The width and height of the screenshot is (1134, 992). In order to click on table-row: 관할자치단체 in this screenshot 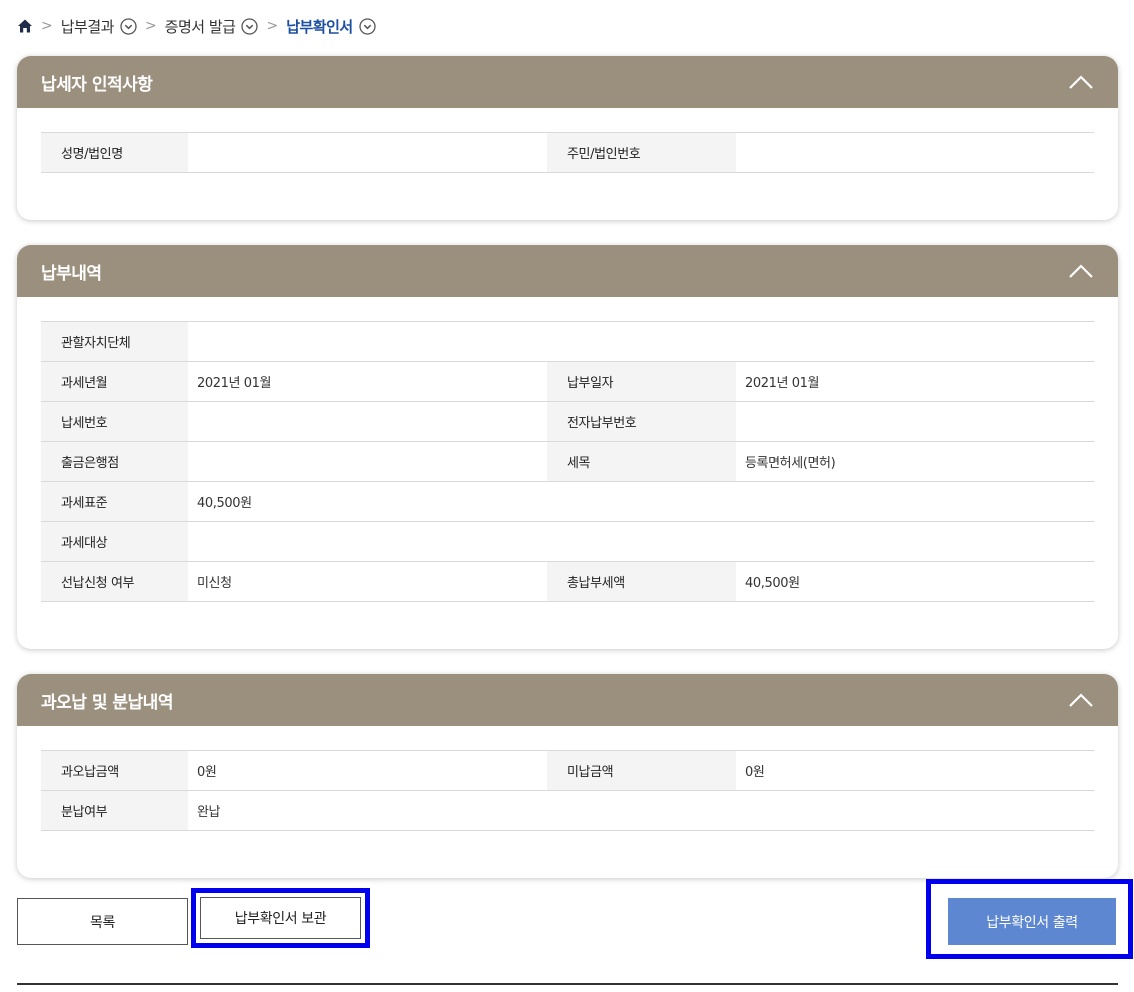, I will do `click(567, 341)`.